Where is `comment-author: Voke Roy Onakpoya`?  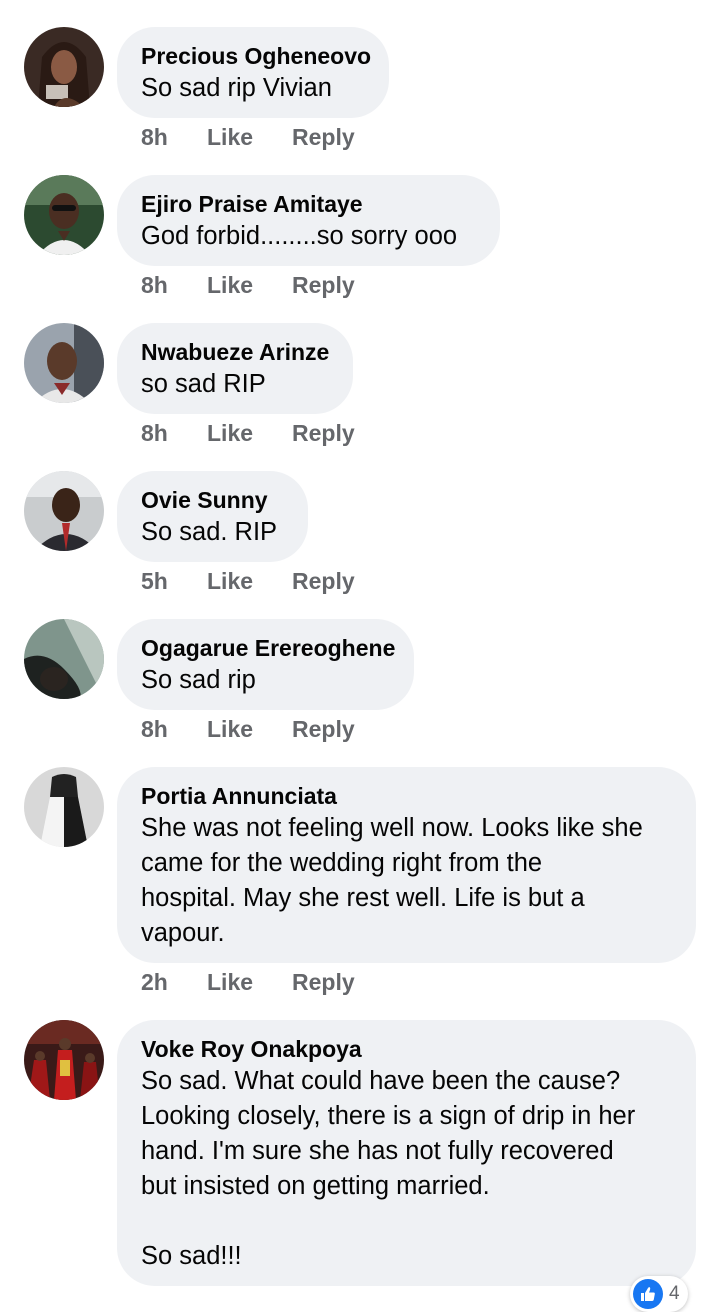
comment-author: Voke Roy Onakpoya is located at coordinates (251, 1049).